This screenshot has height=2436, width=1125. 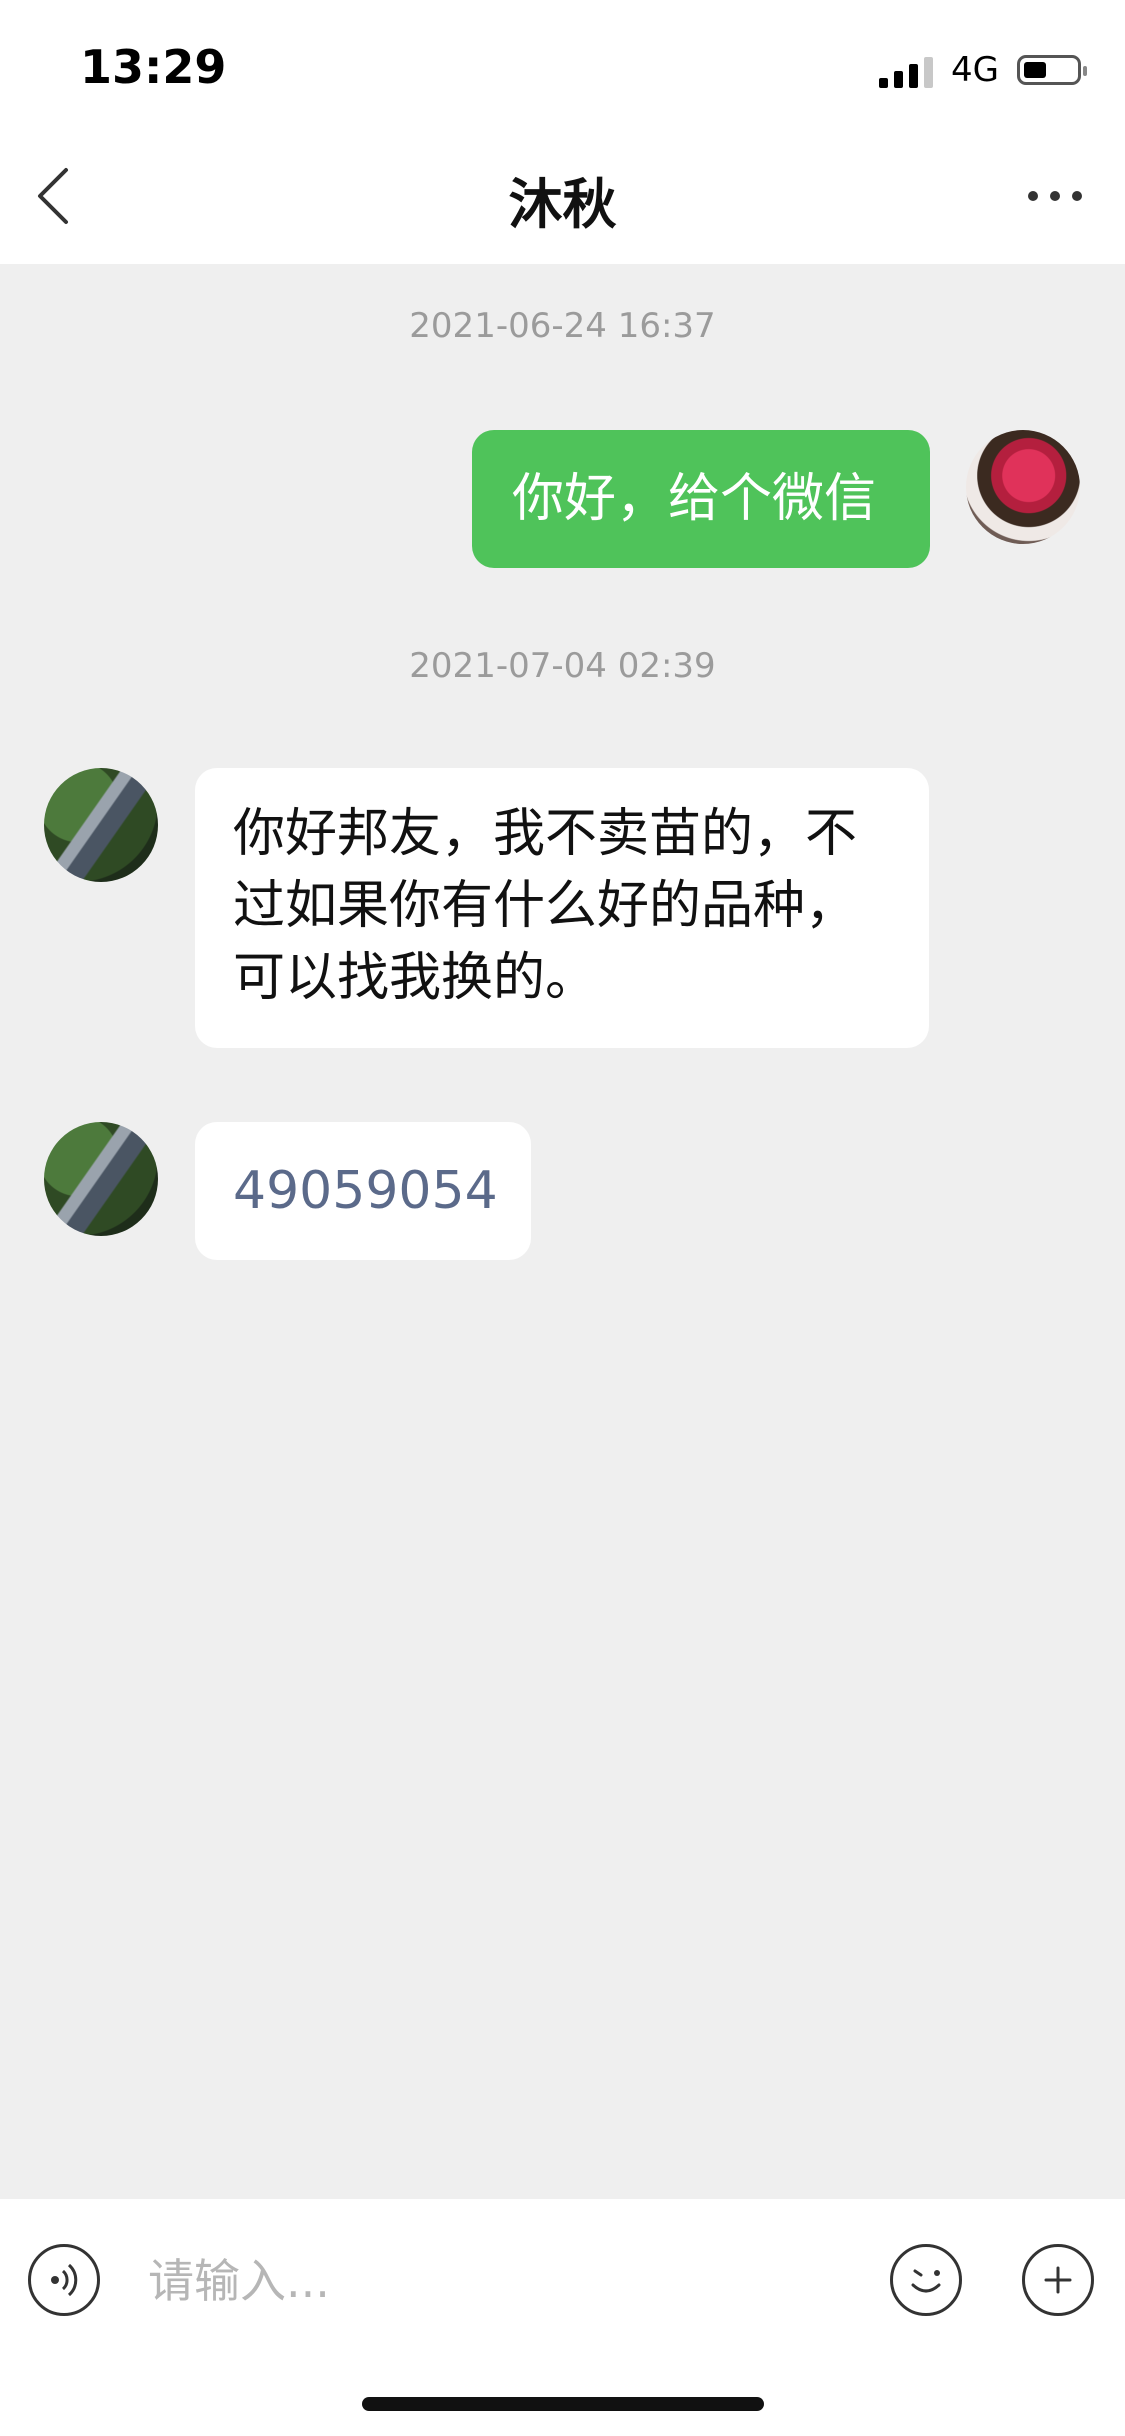 I want to click on status-time: 13:29, so click(x=153, y=67).